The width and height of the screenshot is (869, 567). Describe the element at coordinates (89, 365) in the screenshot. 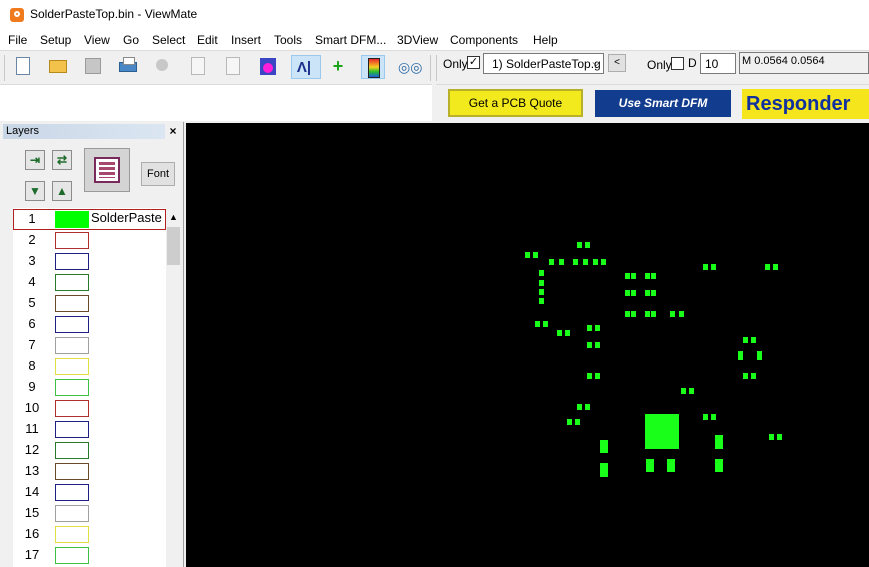

I see `layer-row: 8` at that location.